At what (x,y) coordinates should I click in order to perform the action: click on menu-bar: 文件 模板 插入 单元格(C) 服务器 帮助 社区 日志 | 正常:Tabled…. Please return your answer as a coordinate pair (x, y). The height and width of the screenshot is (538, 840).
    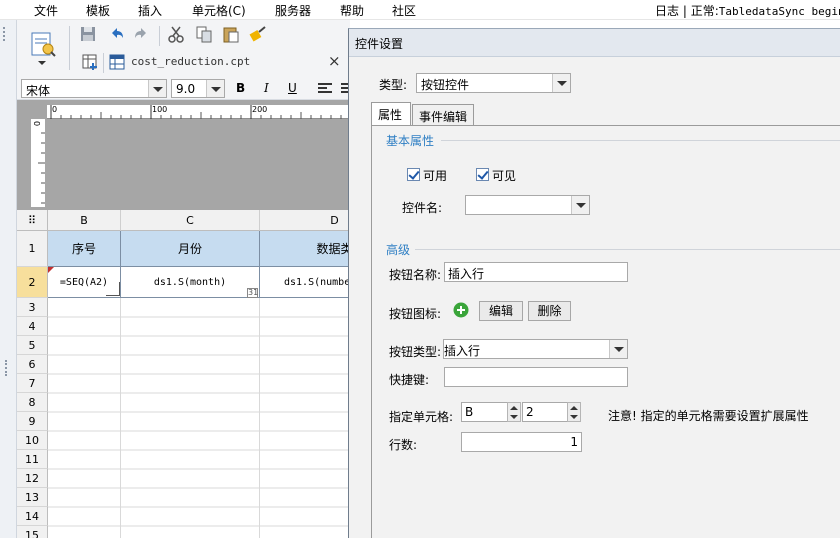
    Looking at the image, I should click on (420, 10).